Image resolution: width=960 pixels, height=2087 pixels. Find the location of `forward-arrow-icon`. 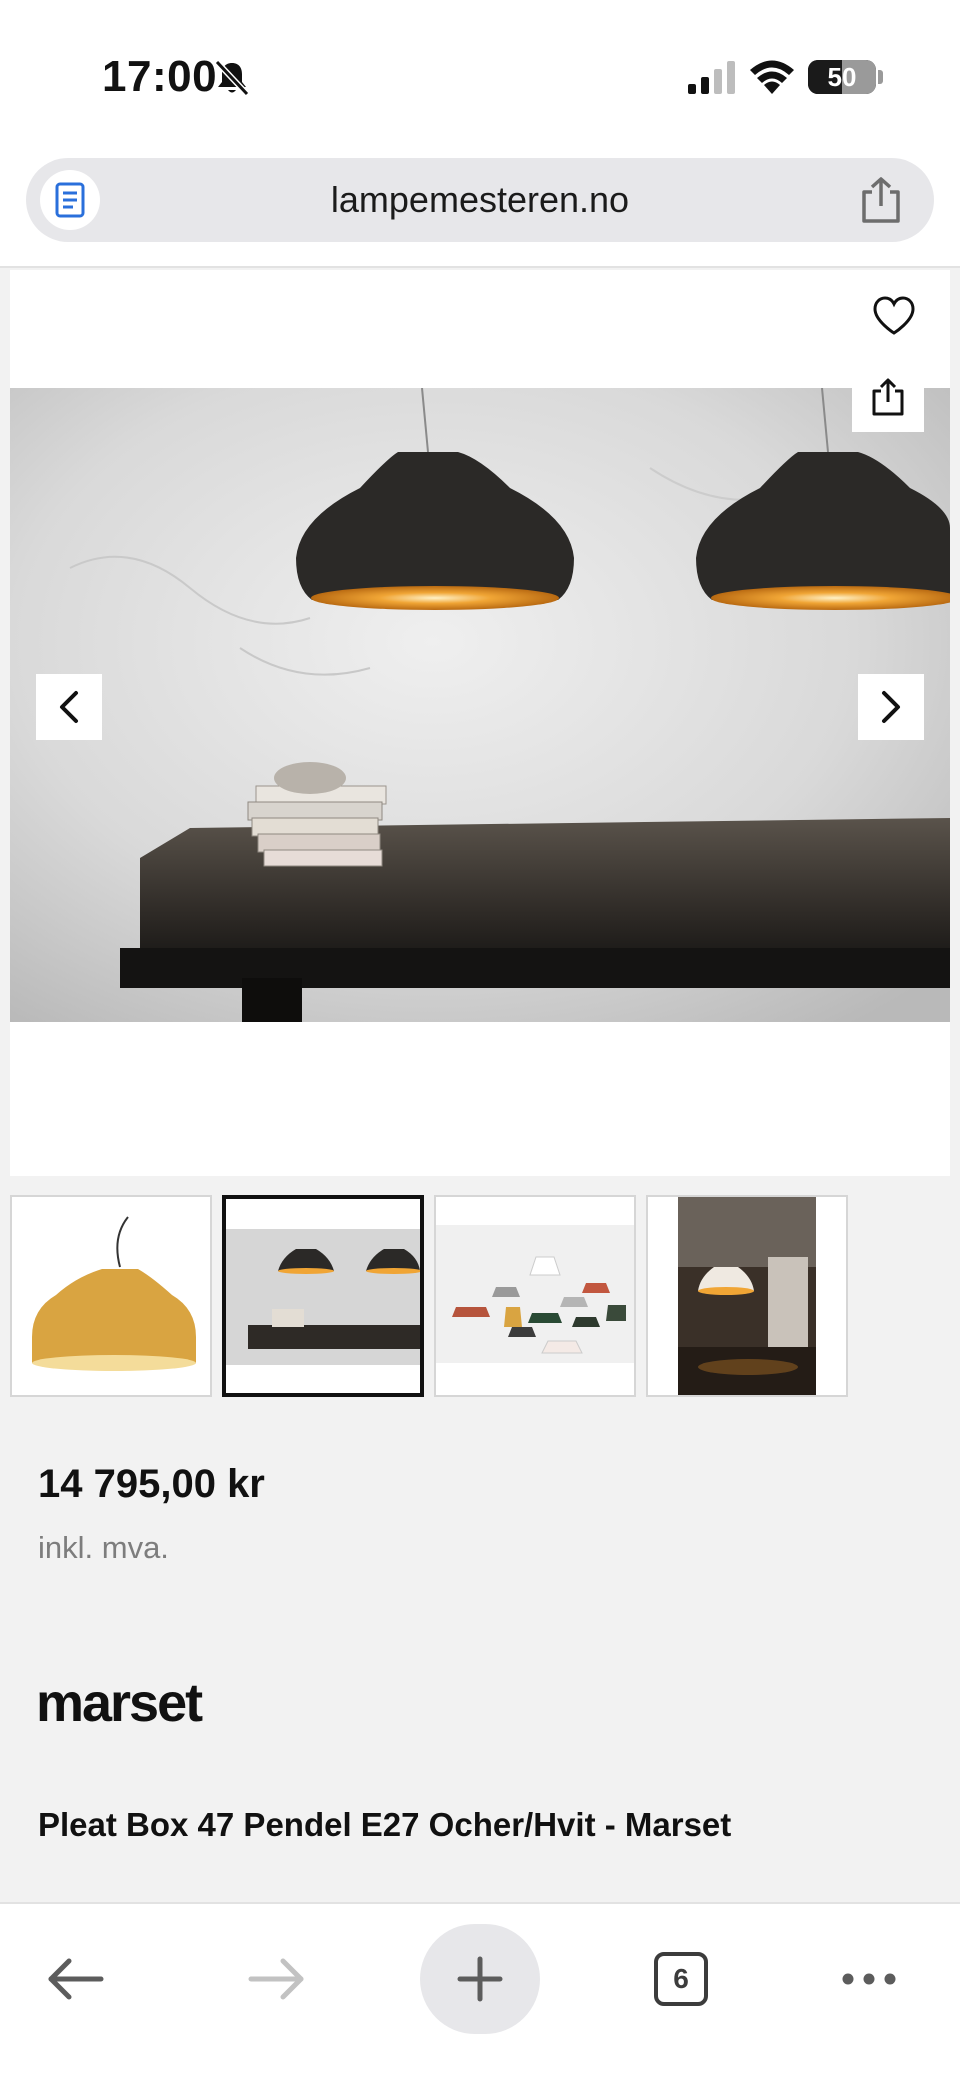

forward-arrow-icon is located at coordinates (276, 1979).